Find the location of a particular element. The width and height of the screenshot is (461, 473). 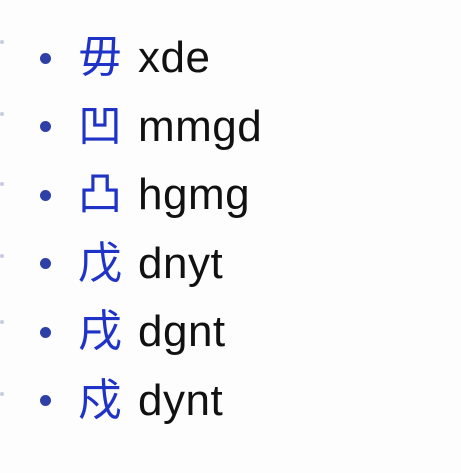

cjk-glyph: 凸 is located at coordinates (100, 195).